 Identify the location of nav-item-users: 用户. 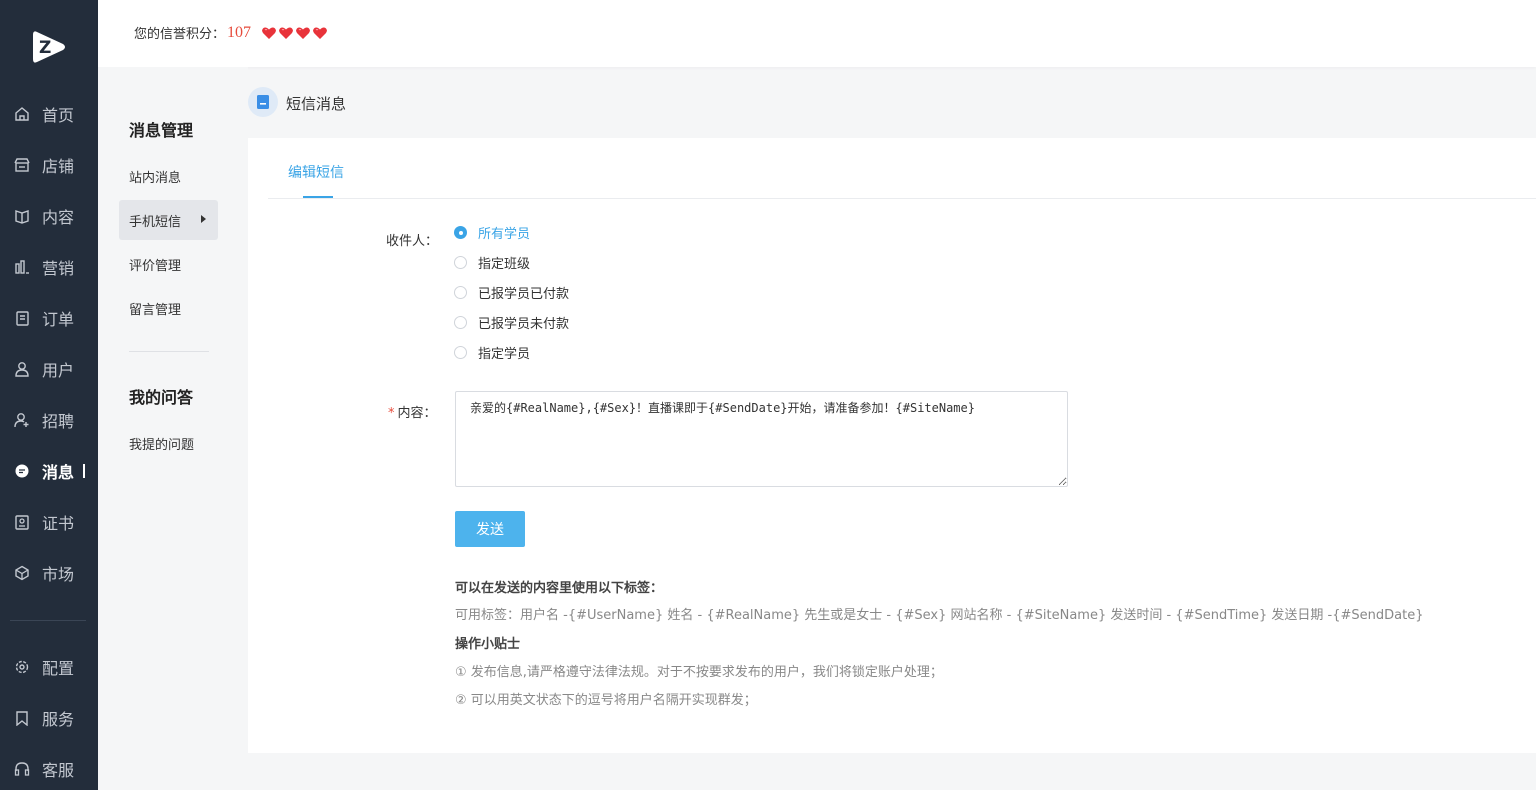
(49, 369).